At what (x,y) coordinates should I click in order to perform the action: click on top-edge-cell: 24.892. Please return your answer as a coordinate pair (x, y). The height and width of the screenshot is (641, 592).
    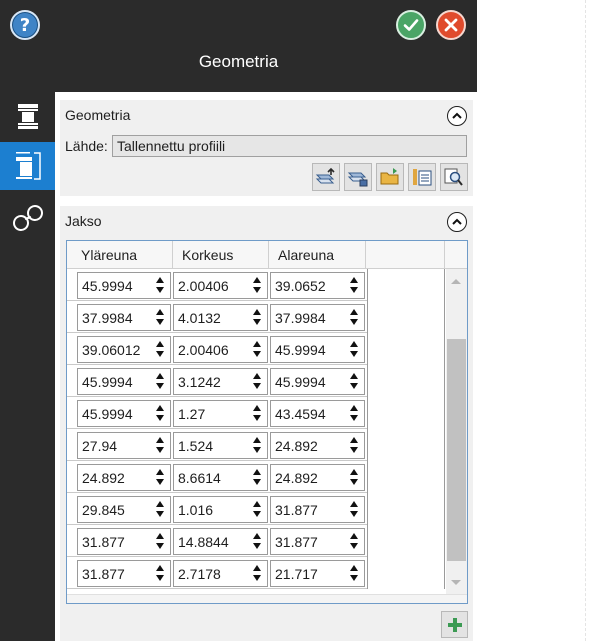
    Looking at the image, I should click on (124, 477).